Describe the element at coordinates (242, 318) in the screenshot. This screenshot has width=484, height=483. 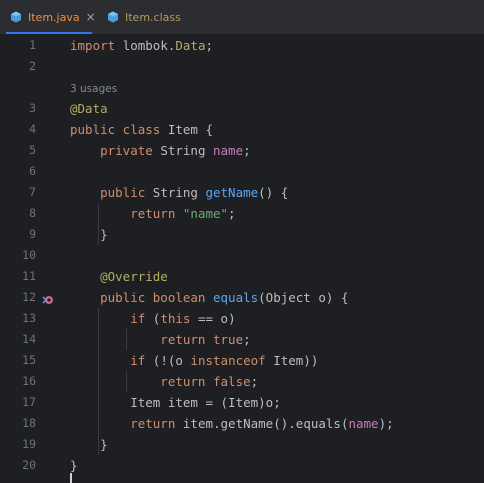
I see `code-line: 13 if (this == o)` at that location.